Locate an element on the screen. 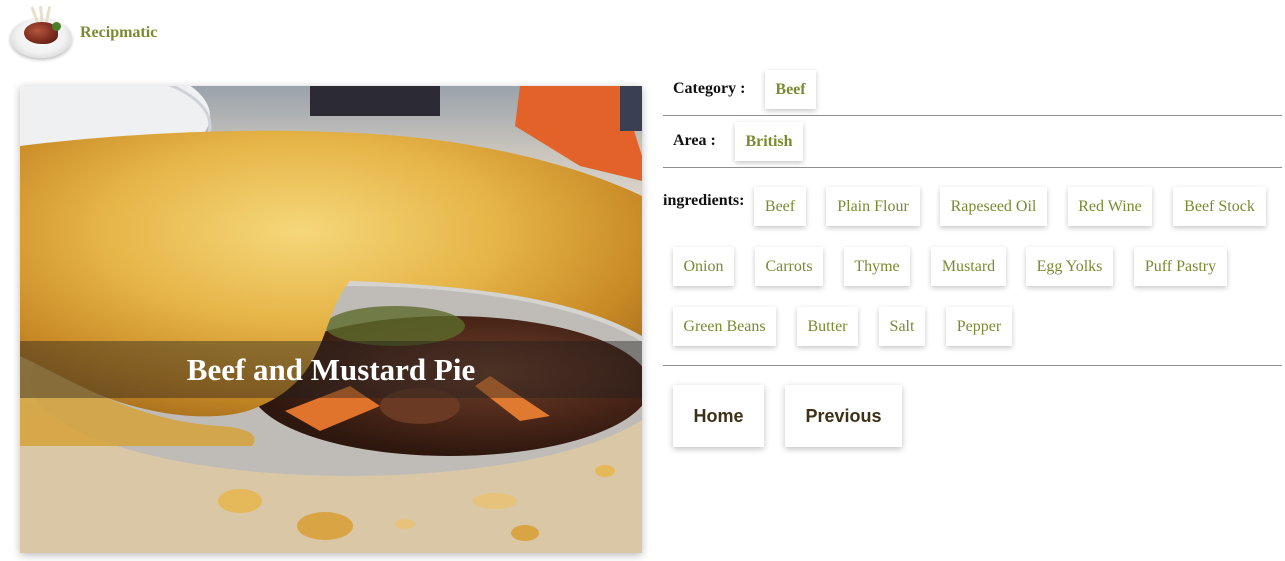  ingredient-tag: Salt is located at coordinates (902, 326).